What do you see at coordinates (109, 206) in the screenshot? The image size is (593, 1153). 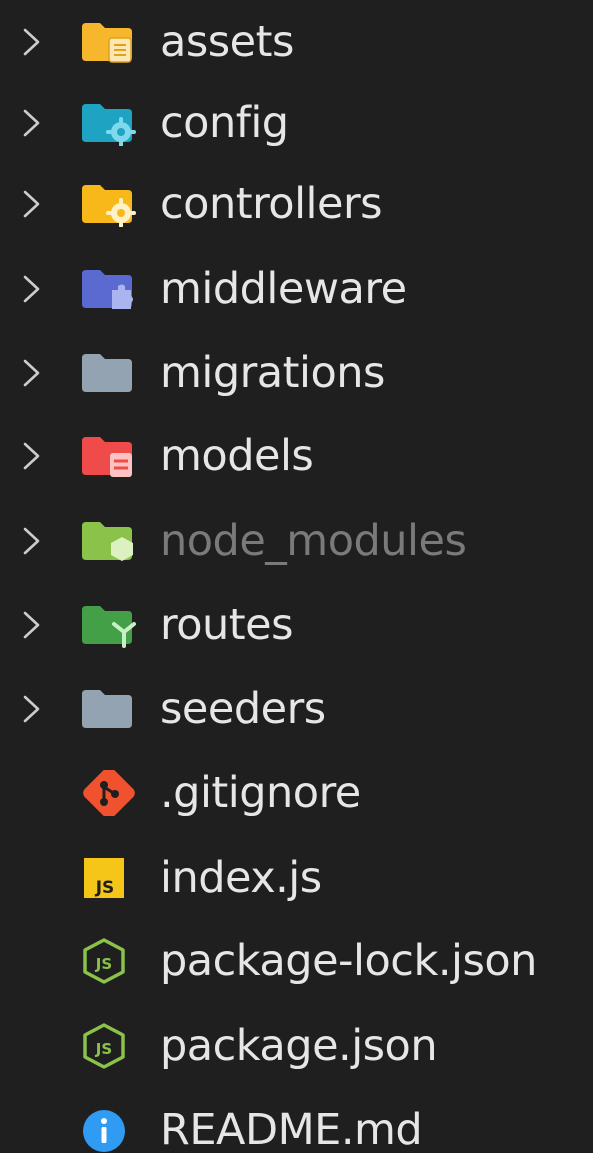 I see `folder-controllers-icon` at bounding box center [109, 206].